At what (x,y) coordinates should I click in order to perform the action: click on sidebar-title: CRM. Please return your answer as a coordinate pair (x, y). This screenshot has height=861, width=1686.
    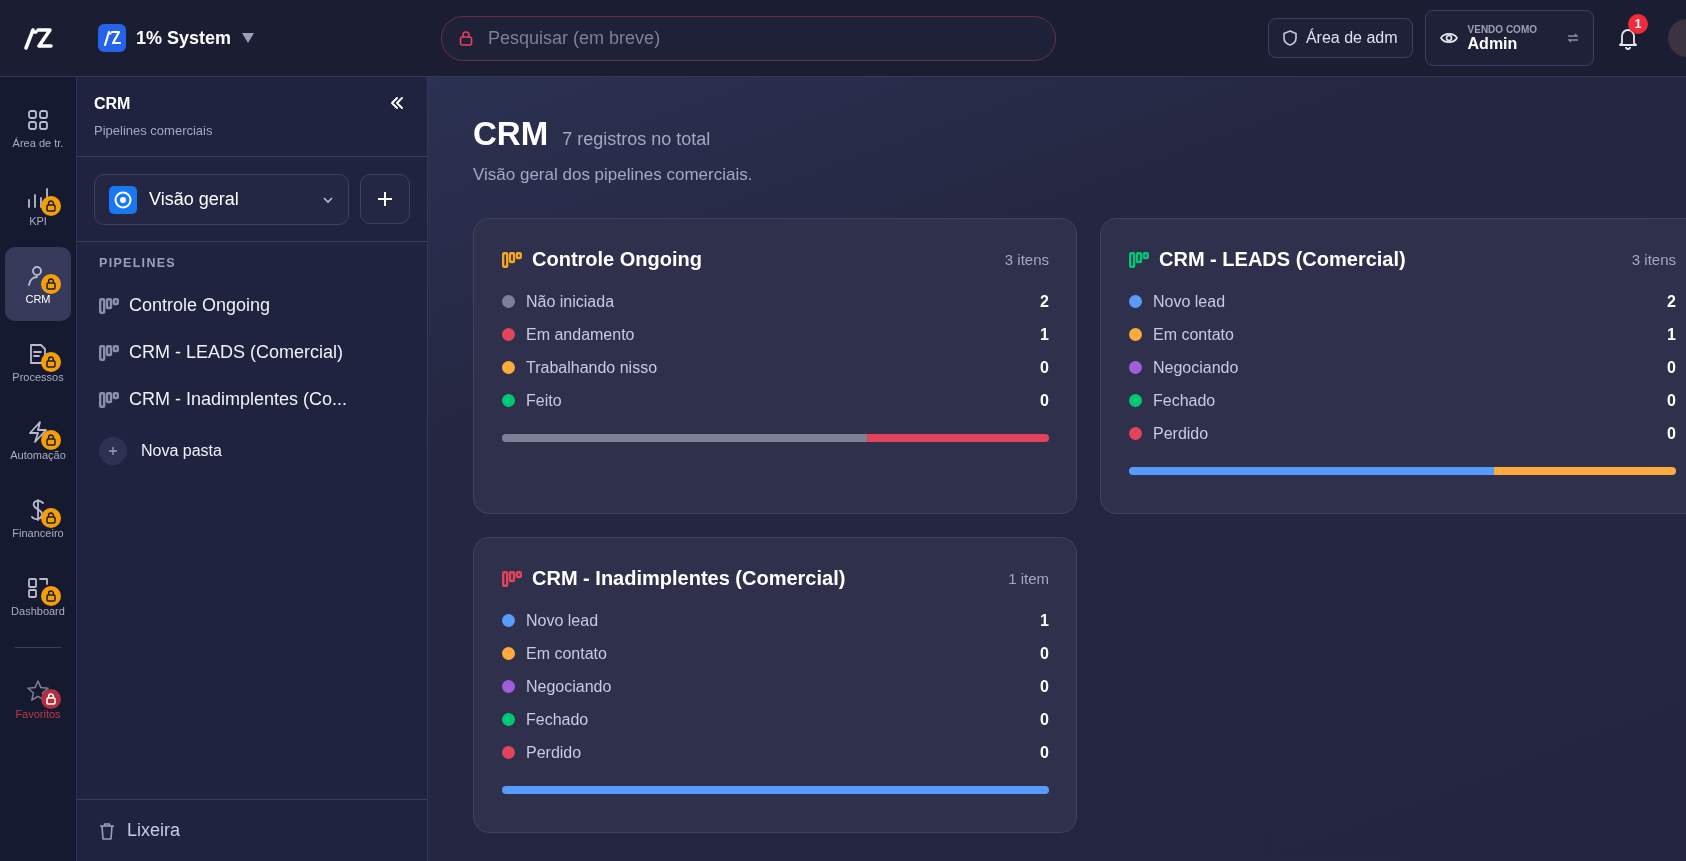
    Looking at the image, I should click on (113, 104).